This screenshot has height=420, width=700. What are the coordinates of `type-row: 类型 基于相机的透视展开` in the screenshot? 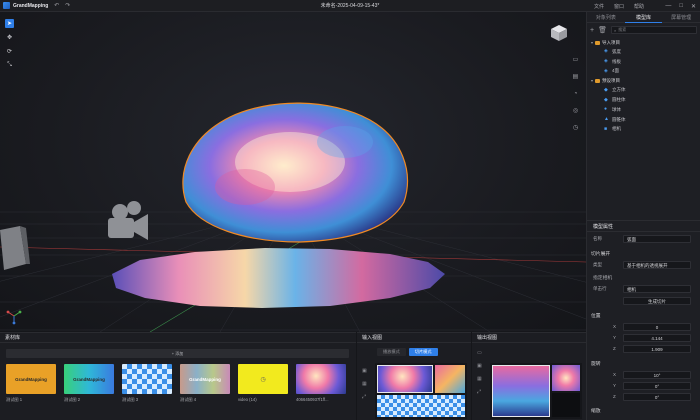 It's located at (643, 265).